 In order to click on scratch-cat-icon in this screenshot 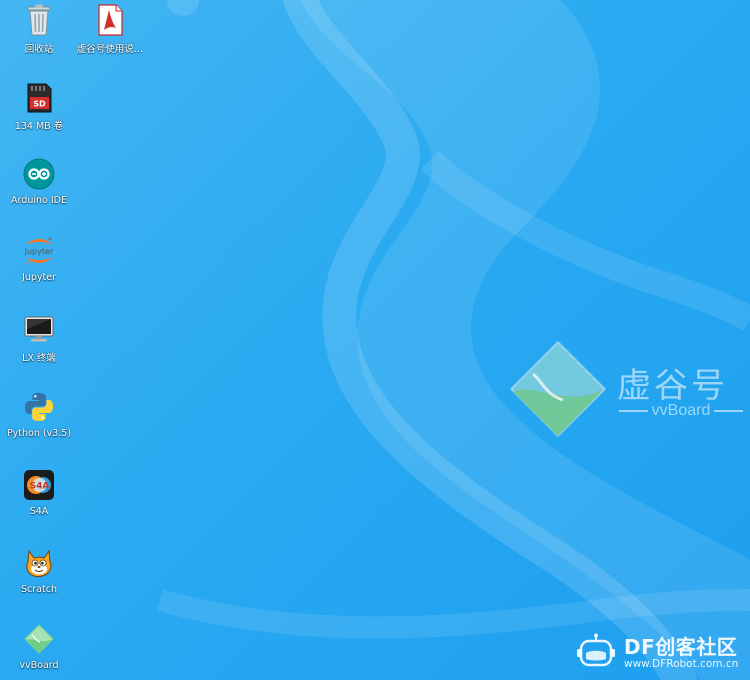, I will do `click(39, 563)`.